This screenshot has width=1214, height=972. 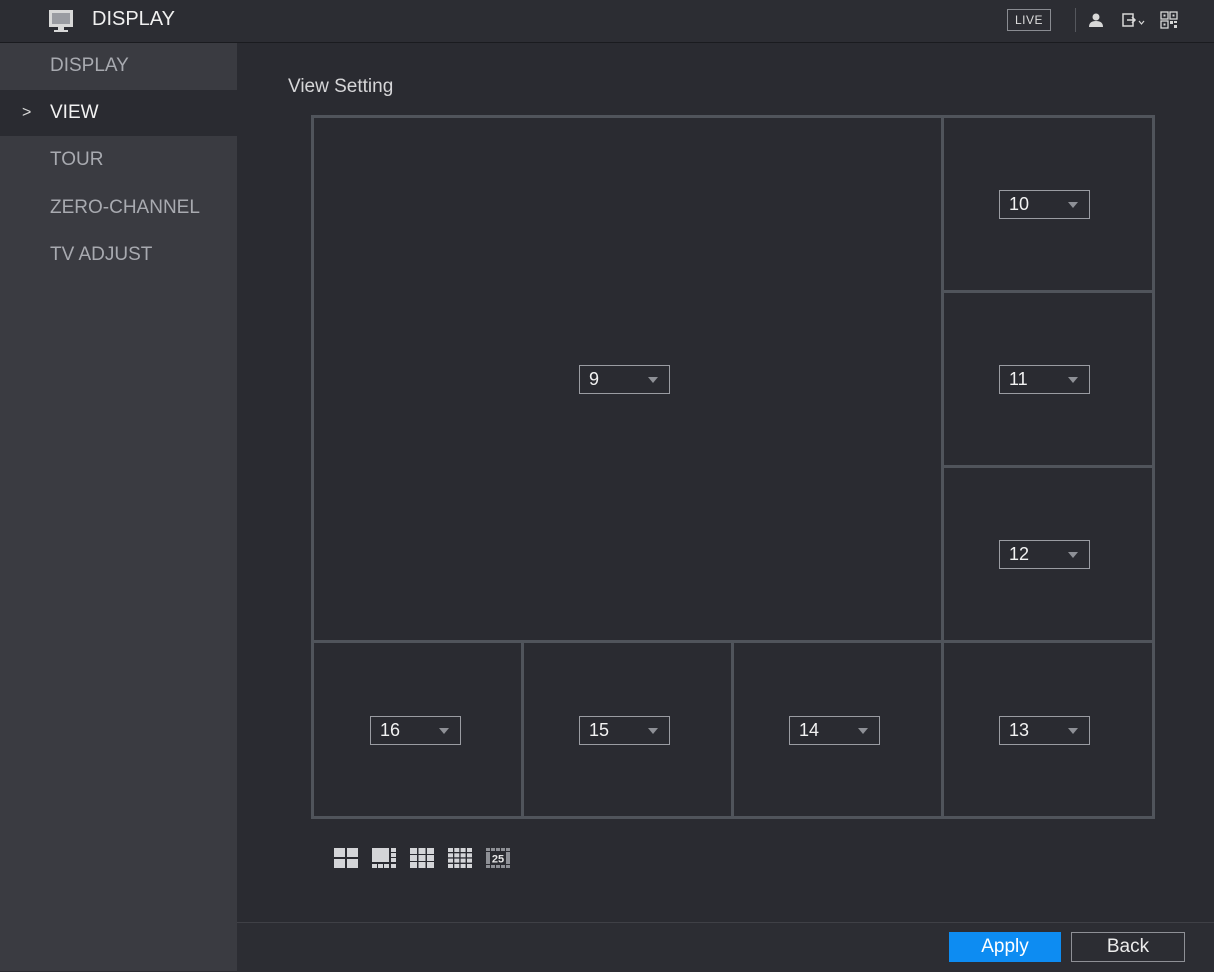 I want to click on sidebar-item-label: VIEW, so click(x=74, y=112).